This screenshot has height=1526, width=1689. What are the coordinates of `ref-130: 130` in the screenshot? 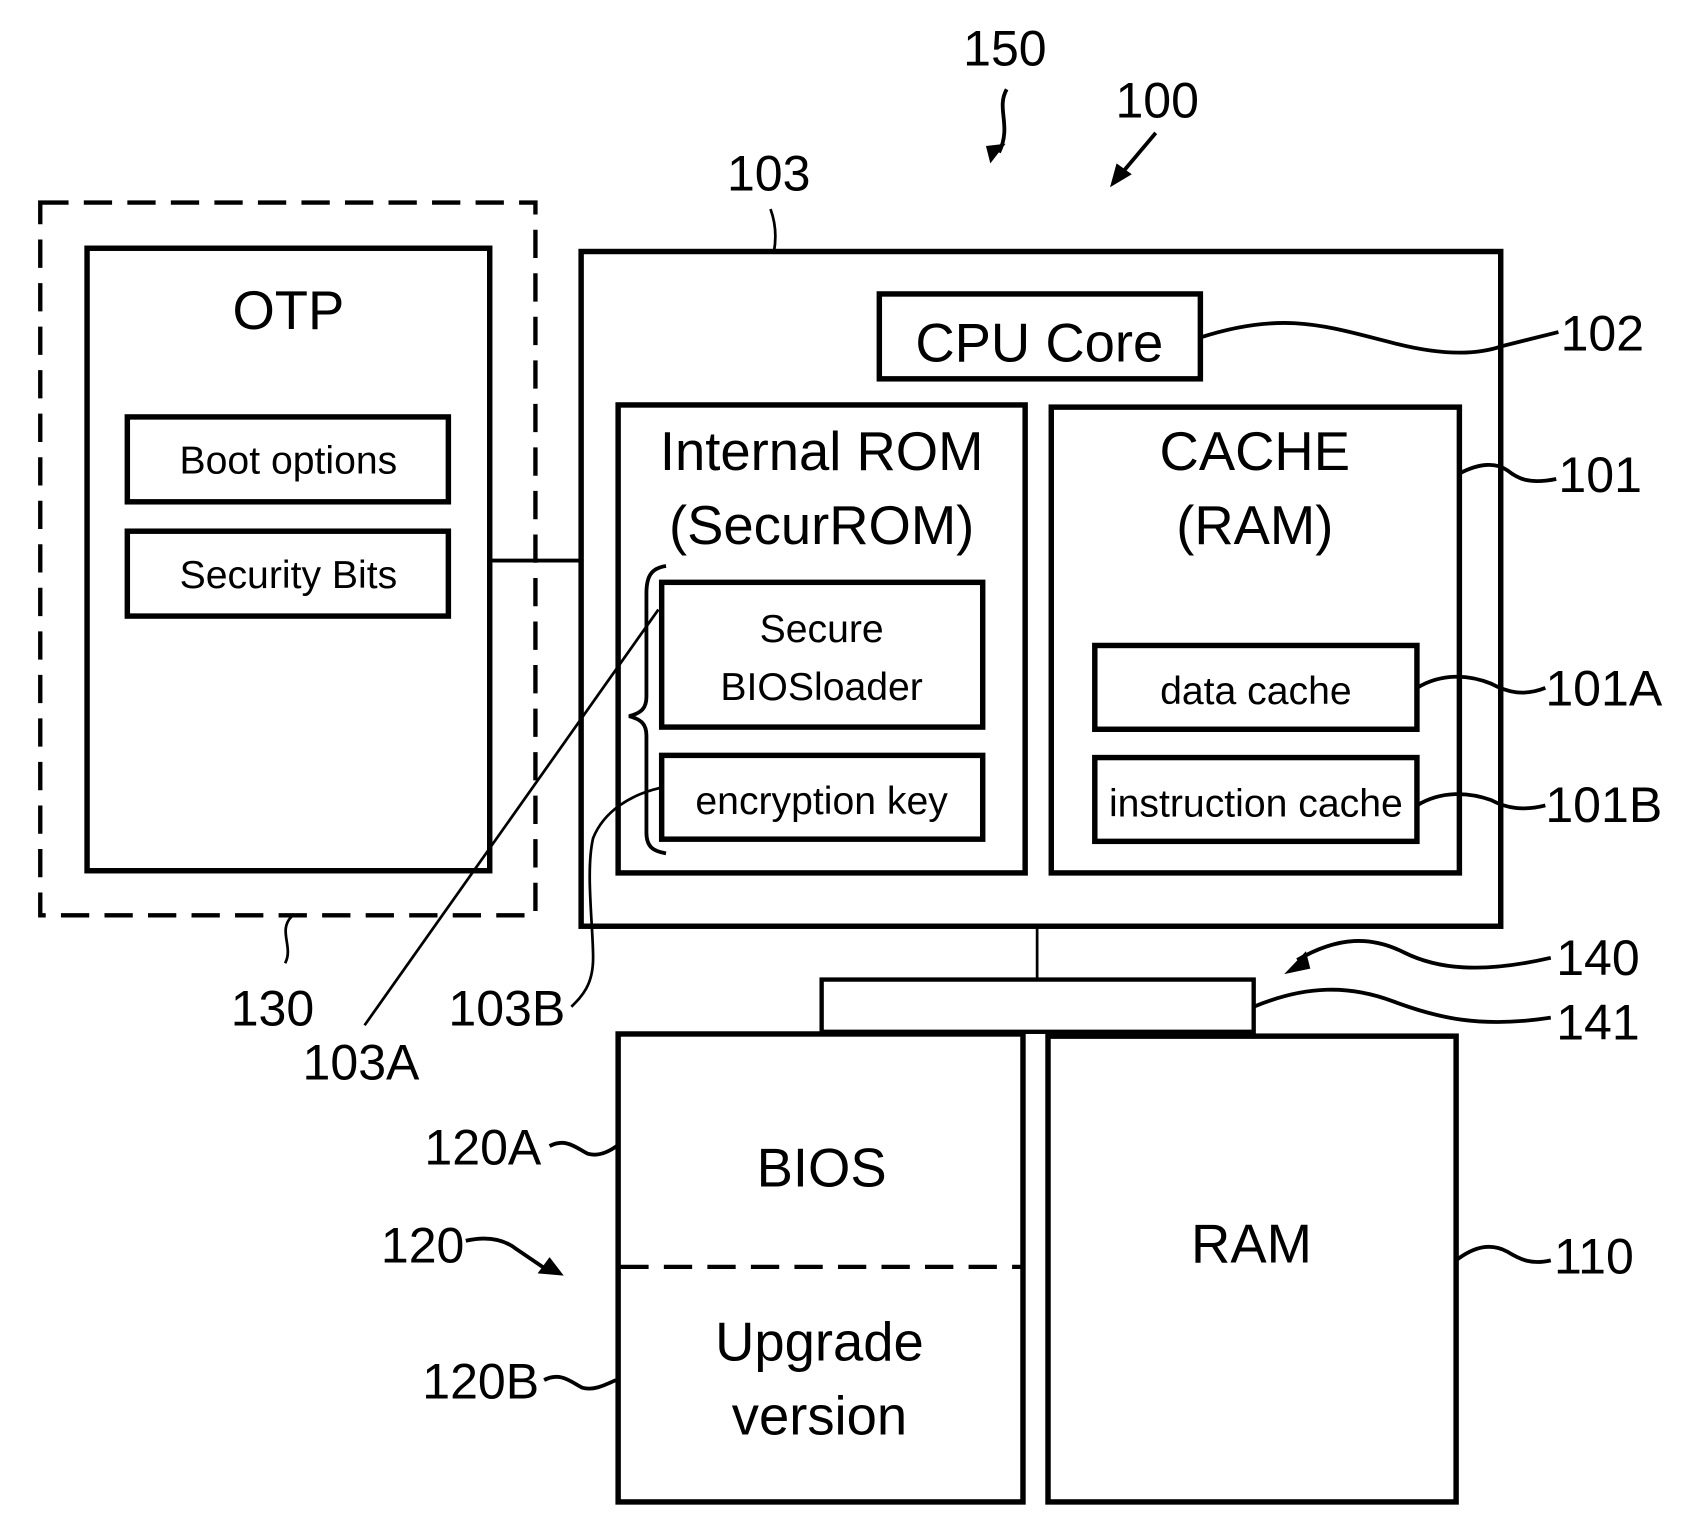 It's located at (273, 1008).